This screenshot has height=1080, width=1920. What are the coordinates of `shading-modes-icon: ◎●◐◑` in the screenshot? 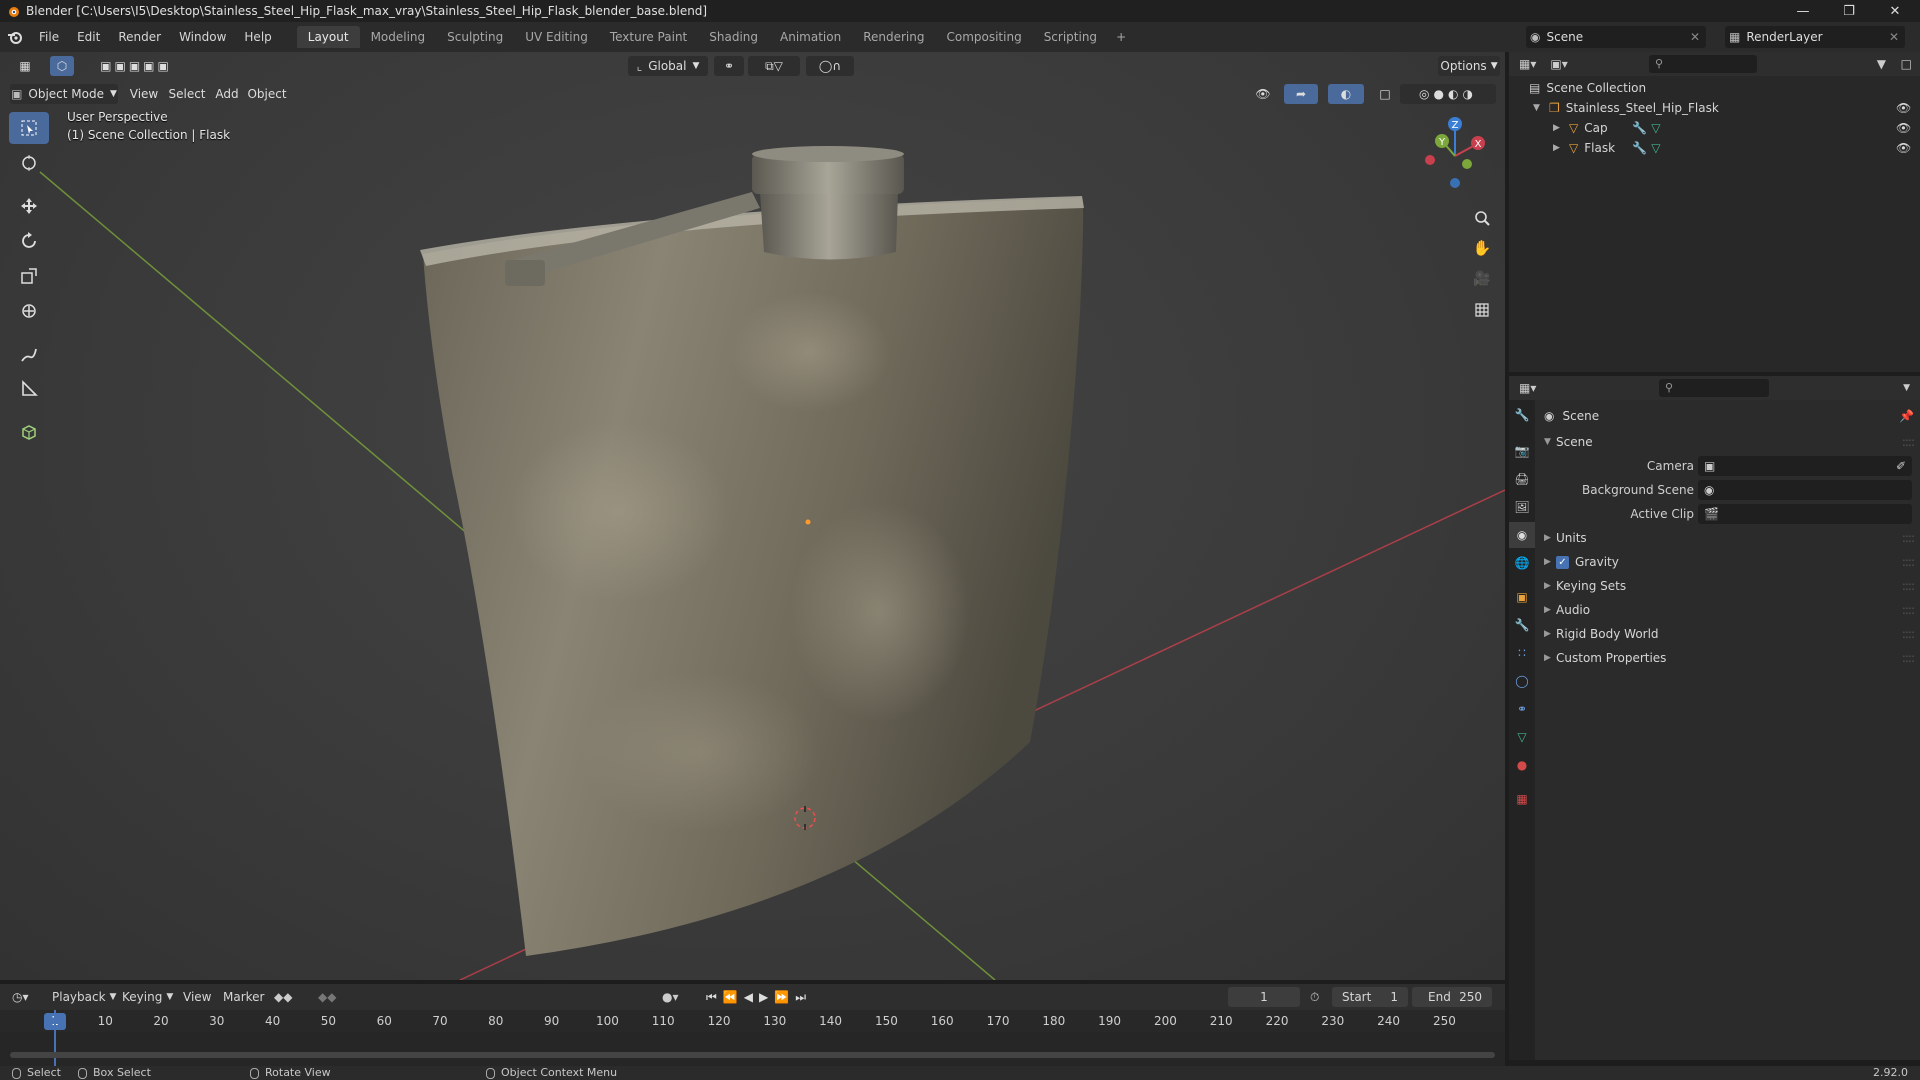 It's located at (1448, 94).